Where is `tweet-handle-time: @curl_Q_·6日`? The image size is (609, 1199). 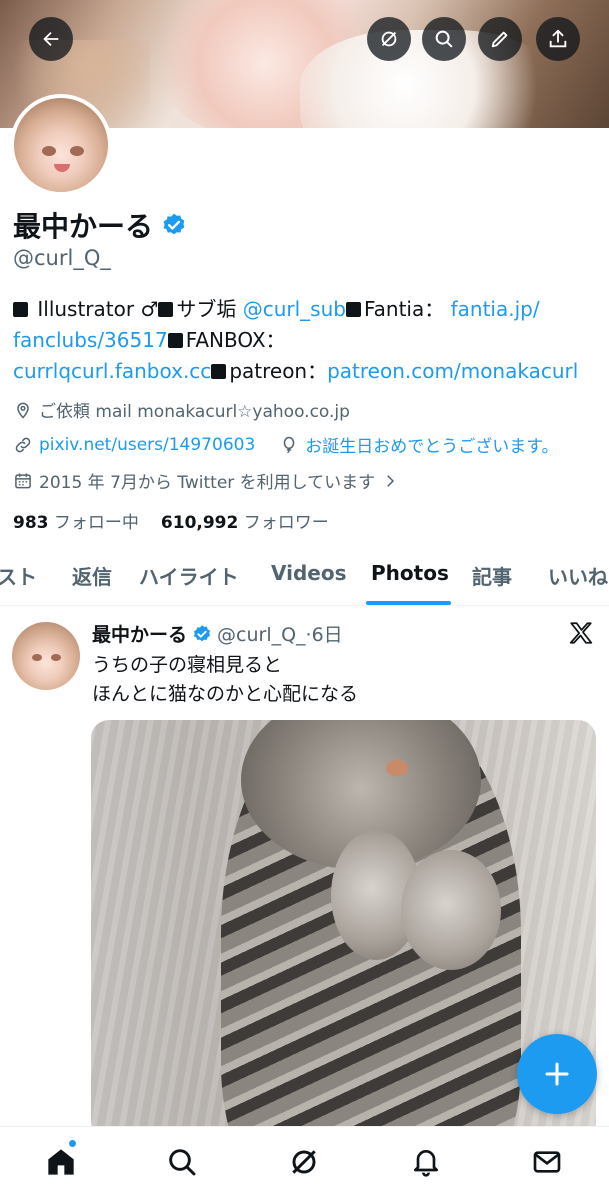 tweet-handle-time: @curl_Q_·6日 is located at coordinates (280, 635).